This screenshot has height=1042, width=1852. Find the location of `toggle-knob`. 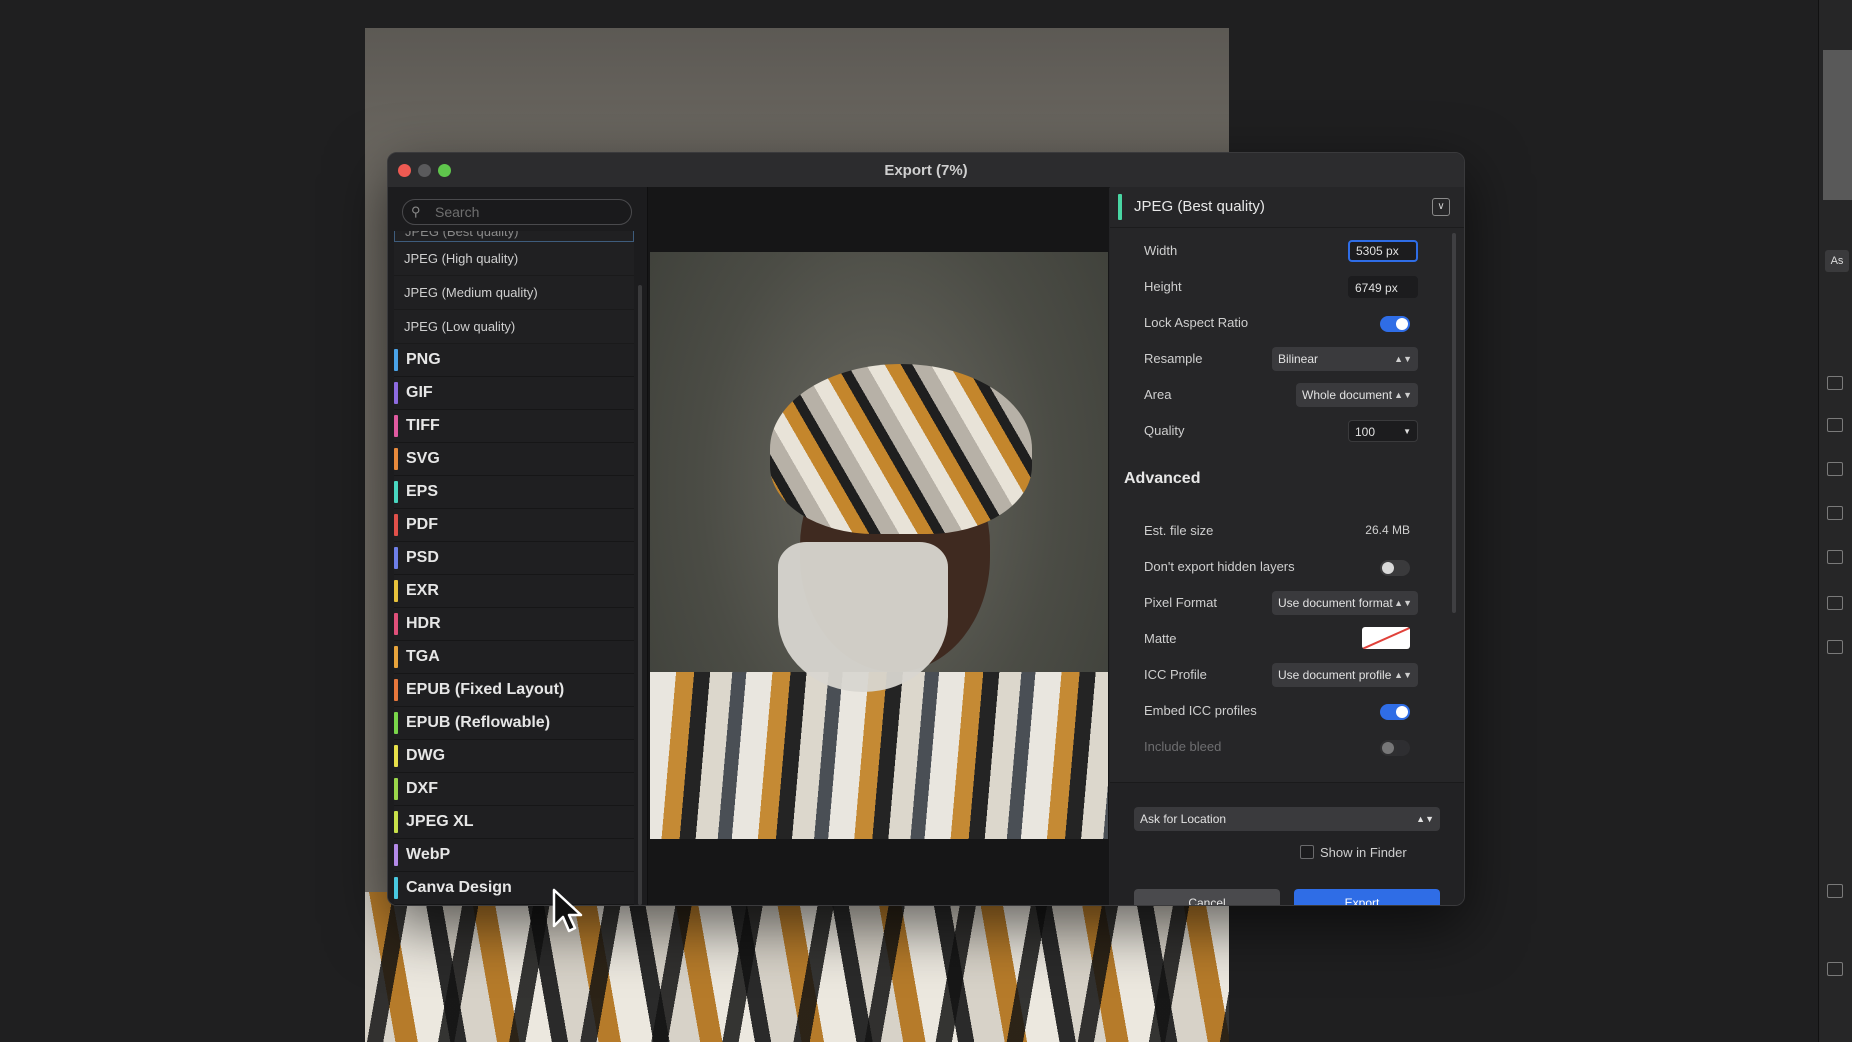

toggle-knob is located at coordinates (1388, 568).